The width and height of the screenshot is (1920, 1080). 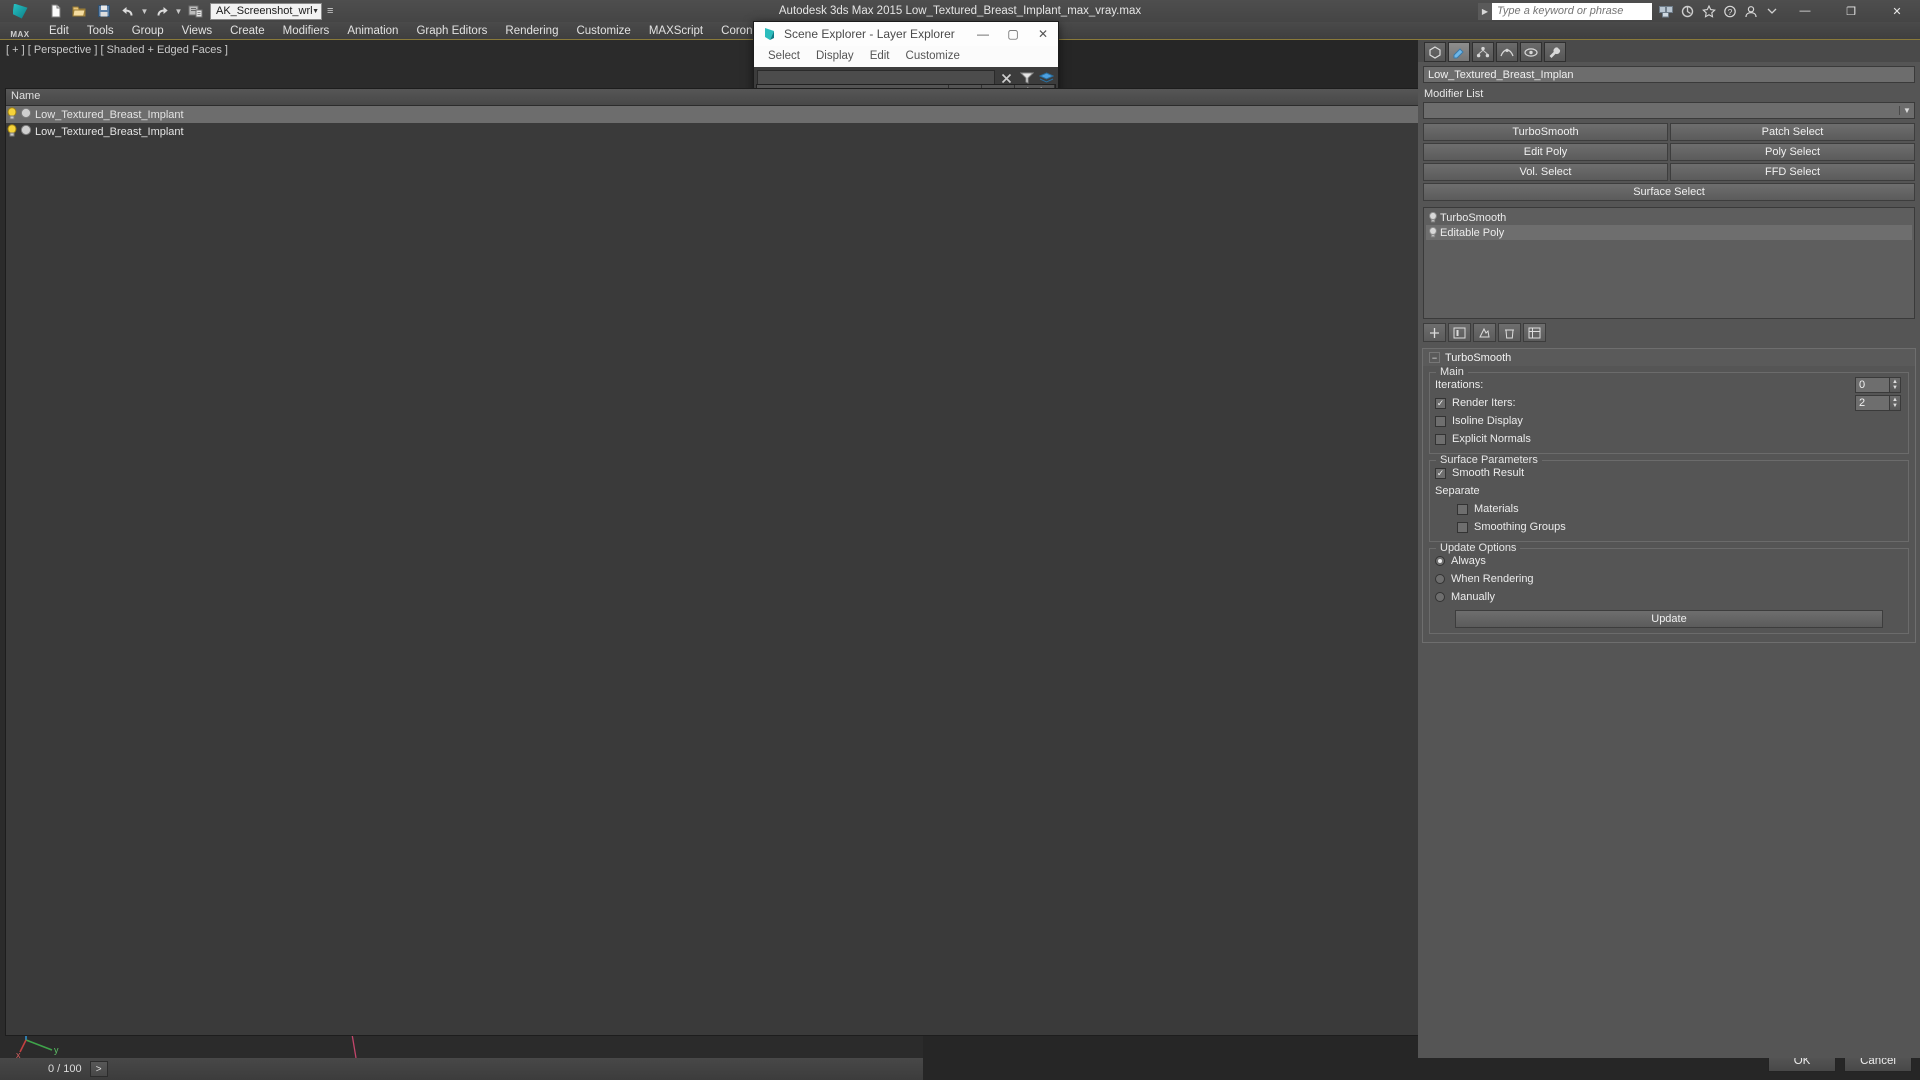 What do you see at coordinates (461, 1069) in the screenshot?
I see `status-bar: 0 / 100 >` at bounding box center [461, 1069].